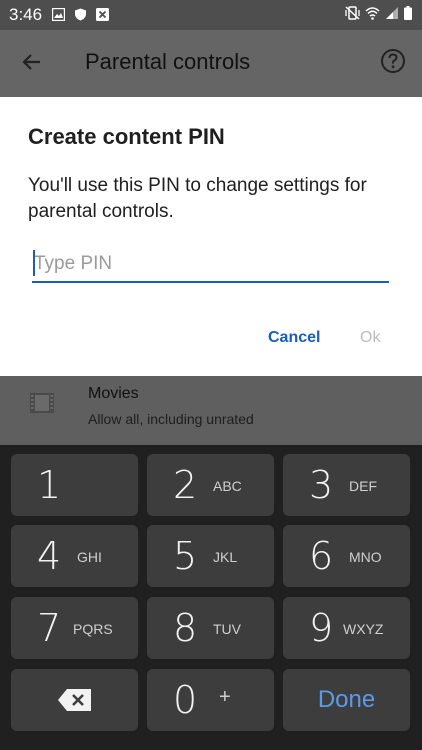  Describe the element at coordinates (210, 556) in the screenshot. I see `key-5: 5 JKL` at that location.